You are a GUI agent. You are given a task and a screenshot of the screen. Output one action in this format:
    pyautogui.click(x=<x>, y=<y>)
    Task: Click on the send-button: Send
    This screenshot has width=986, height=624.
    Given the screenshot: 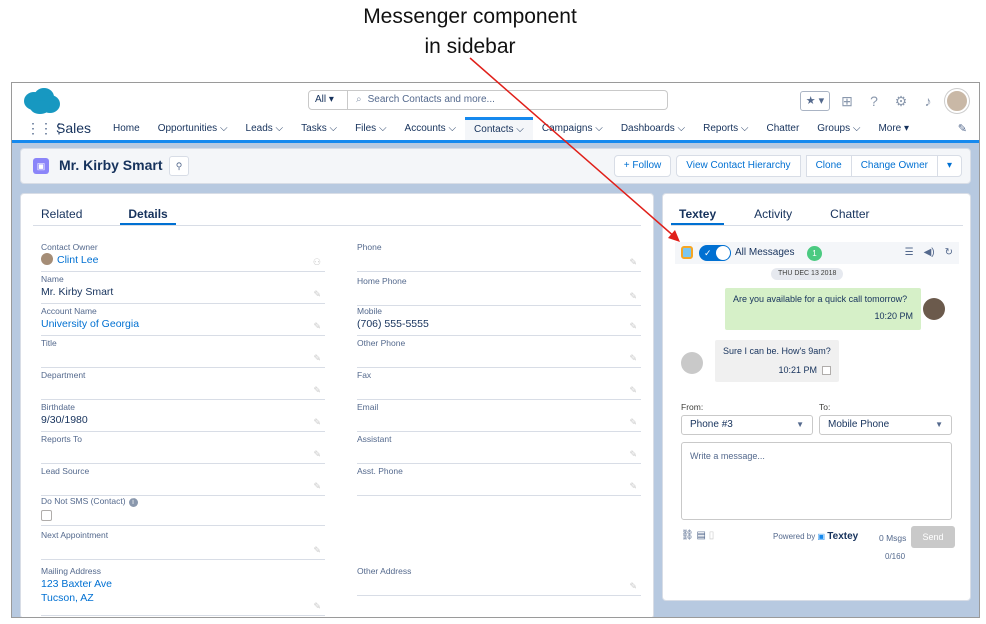 What is the action you would take?
    pyautogui.click(x=933, y=537)
    